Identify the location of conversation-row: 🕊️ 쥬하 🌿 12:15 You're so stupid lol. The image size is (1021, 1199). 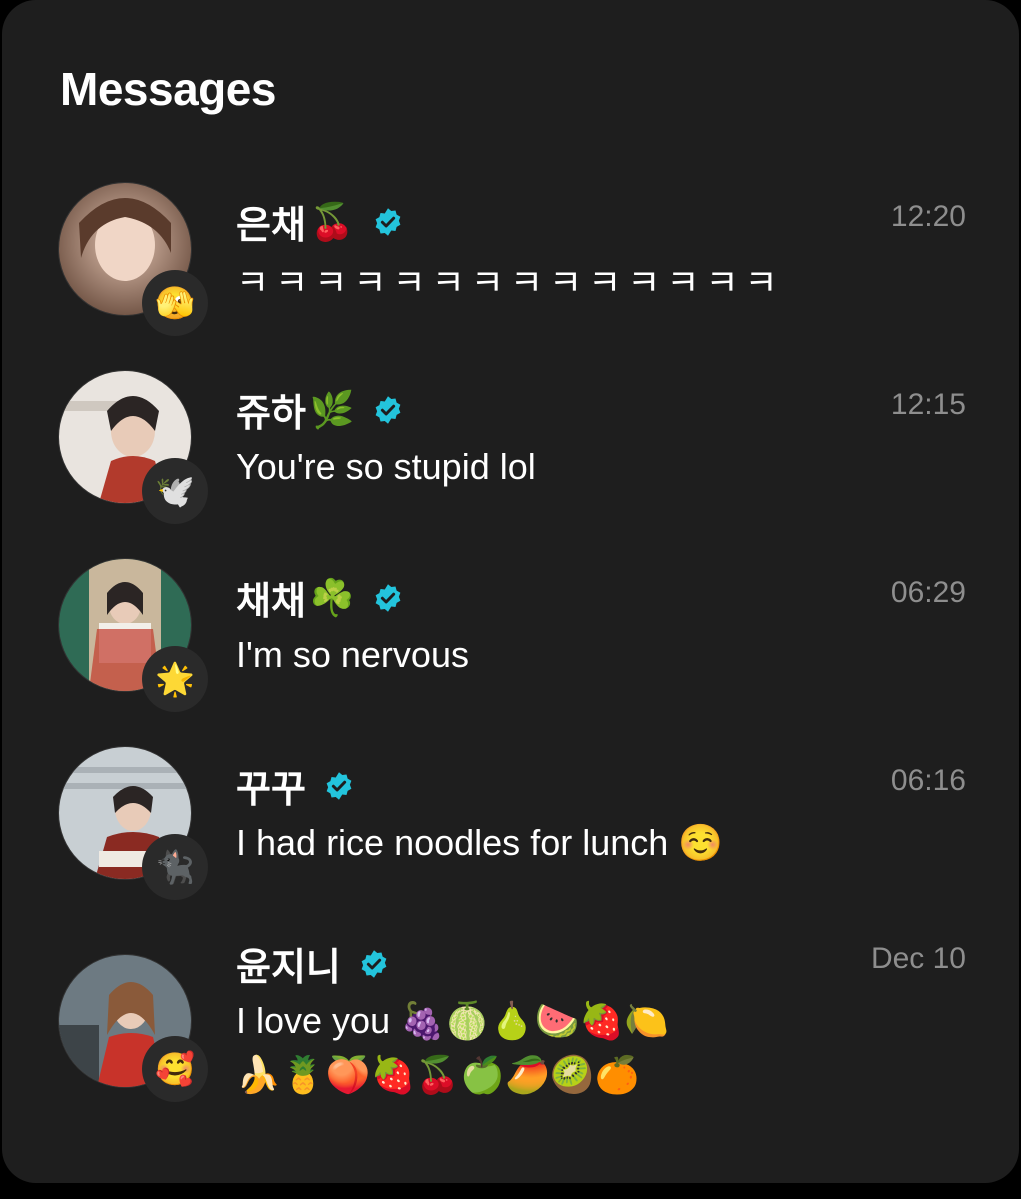
(510, 441).